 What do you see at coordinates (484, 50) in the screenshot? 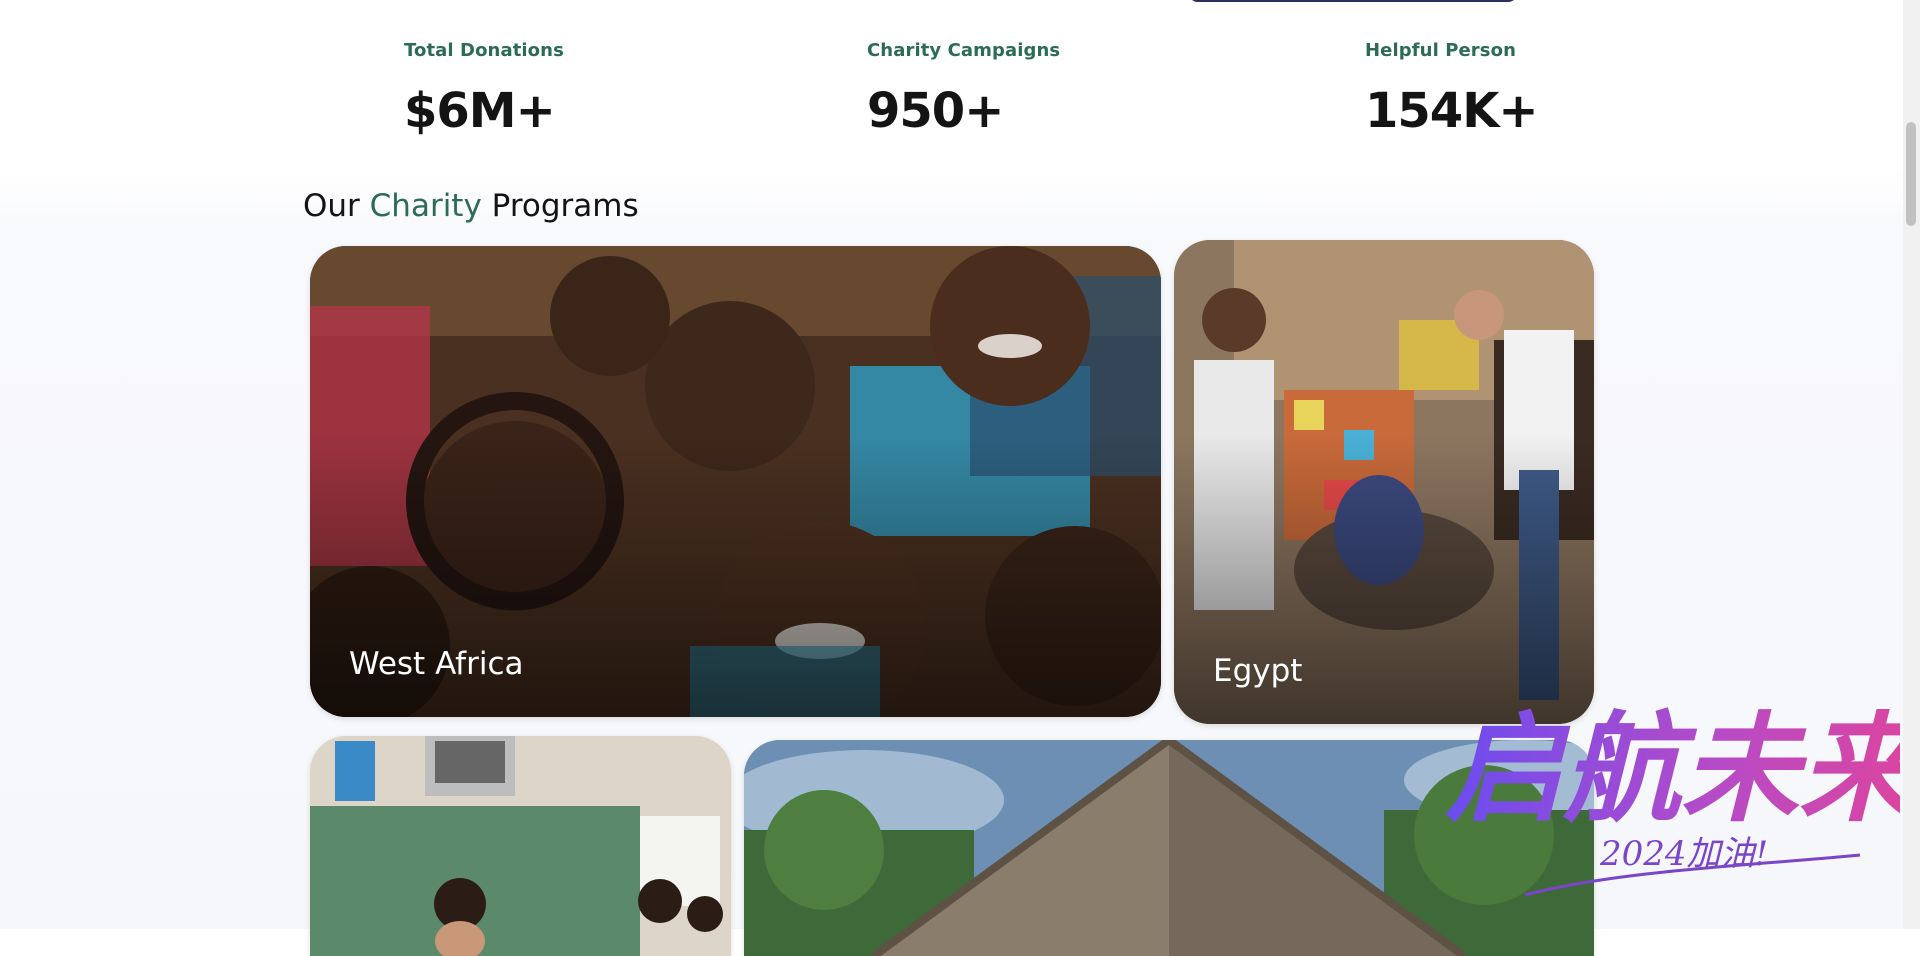
I see `stat-label: Total Donations` at bounding box center [484, 50].